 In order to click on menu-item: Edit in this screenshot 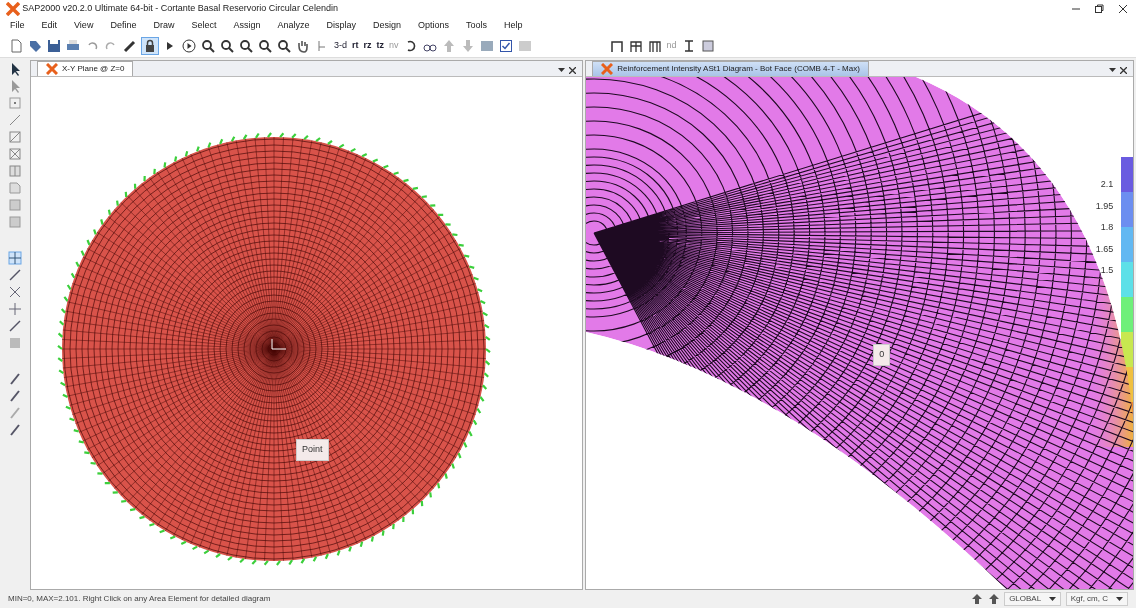, I will do `click(49, 25)`.